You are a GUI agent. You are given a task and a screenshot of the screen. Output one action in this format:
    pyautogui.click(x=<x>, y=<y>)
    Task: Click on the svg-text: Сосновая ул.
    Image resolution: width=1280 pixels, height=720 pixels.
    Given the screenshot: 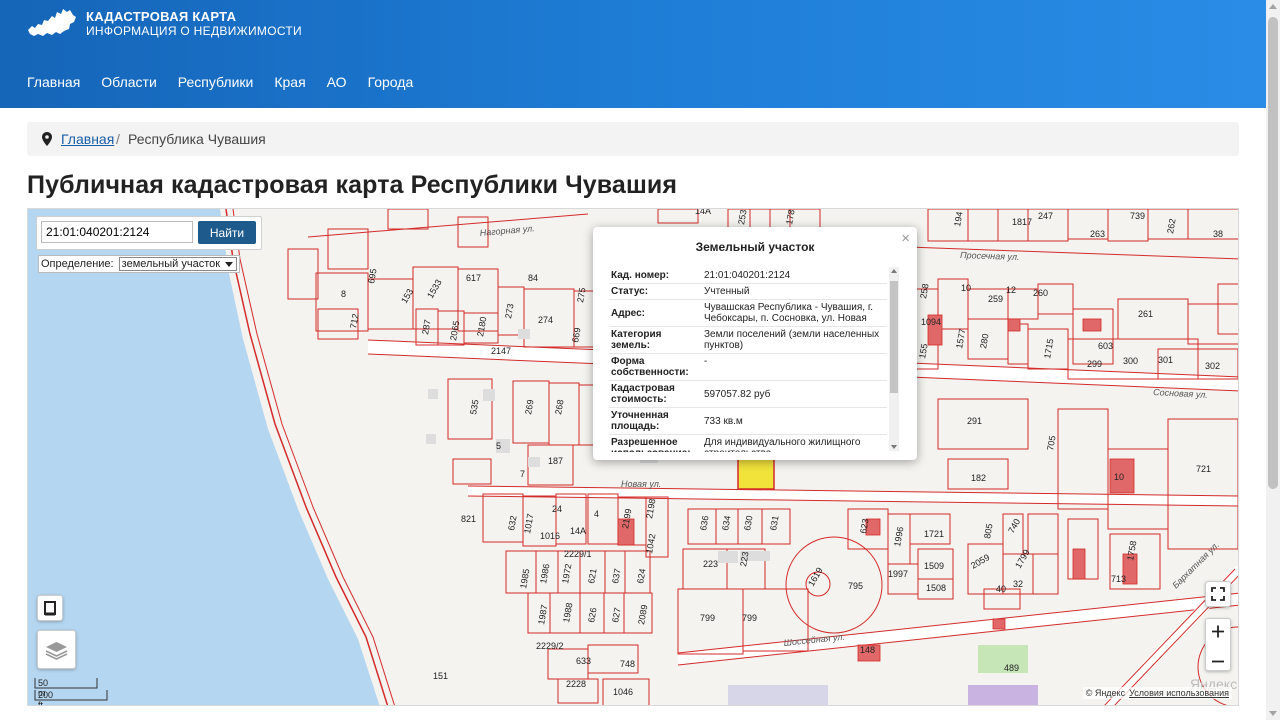 What is the action you would take?
    pyautogui.click(x=1180, y=393)
    